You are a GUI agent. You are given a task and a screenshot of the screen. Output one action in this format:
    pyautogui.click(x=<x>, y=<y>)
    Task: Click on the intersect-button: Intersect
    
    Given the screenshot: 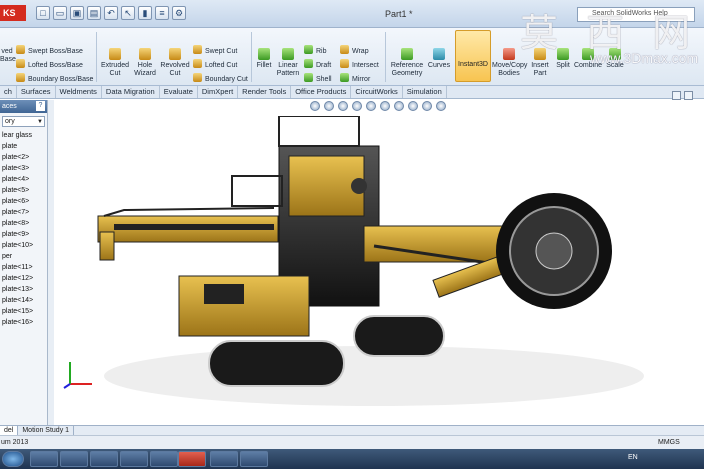 What is the action you would take?
    pyautogui.click(x=359, y=64)
    